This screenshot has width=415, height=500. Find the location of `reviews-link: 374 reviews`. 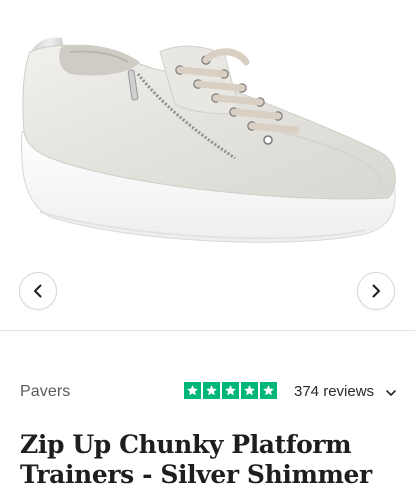

reviews-link: 374 reviews is located at coordinates (334, 391).